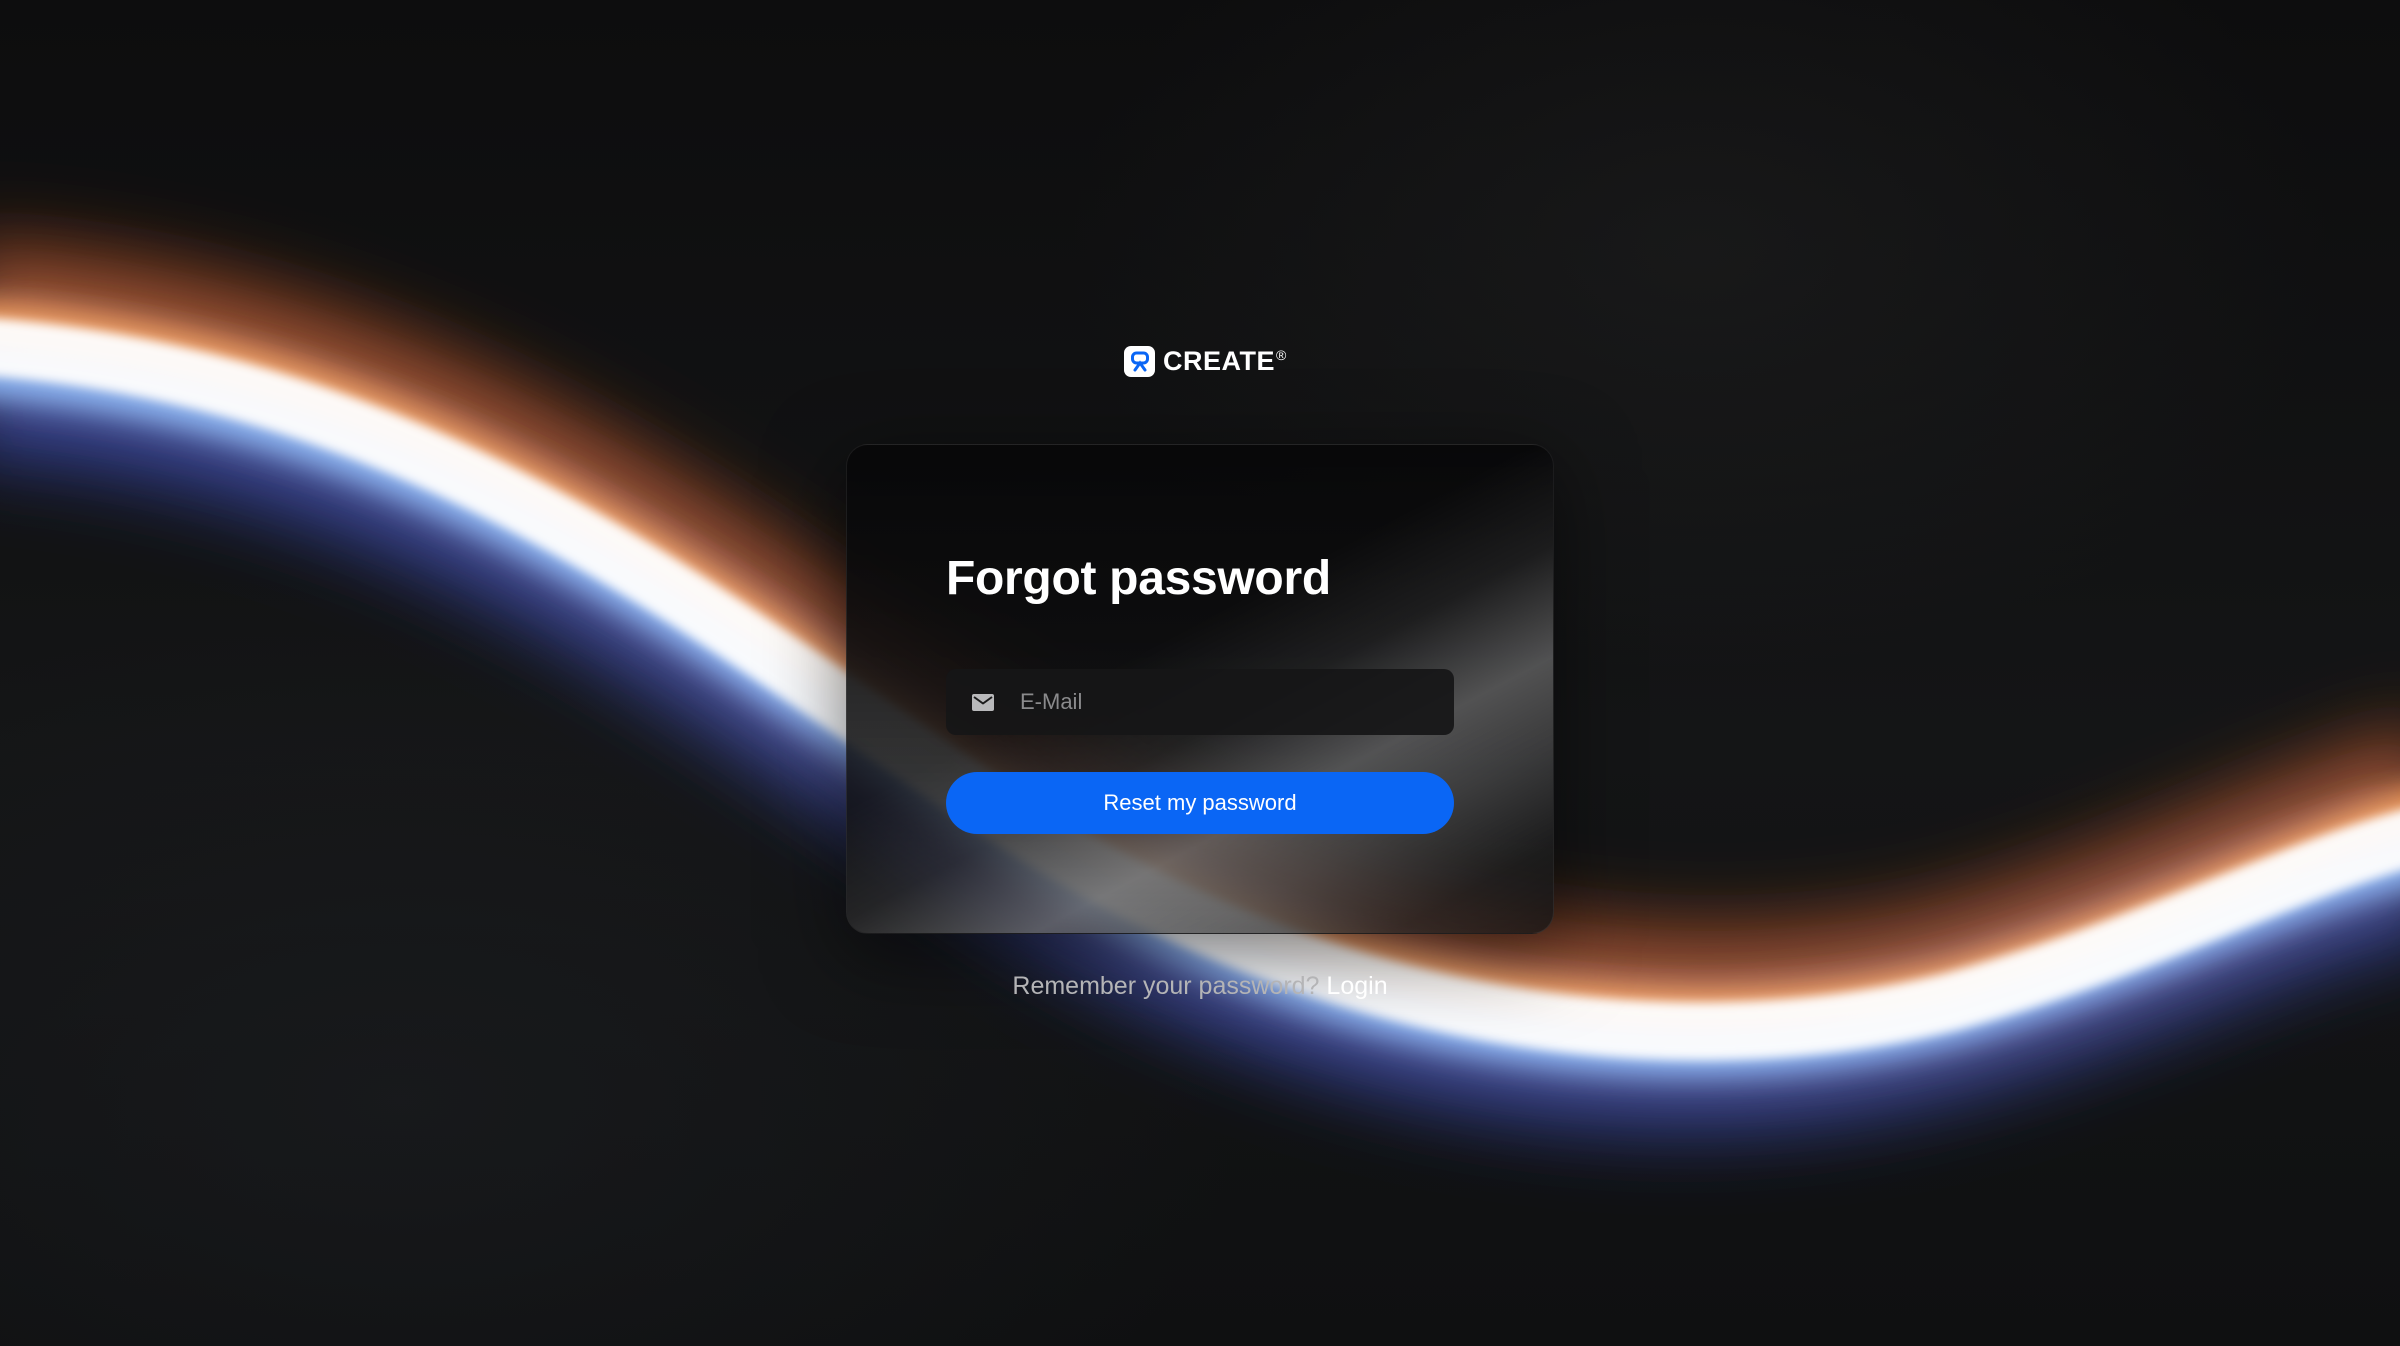  Describe the element at coordinates (983, 702) in the screenshot. I see `envelope-icon` at that location.